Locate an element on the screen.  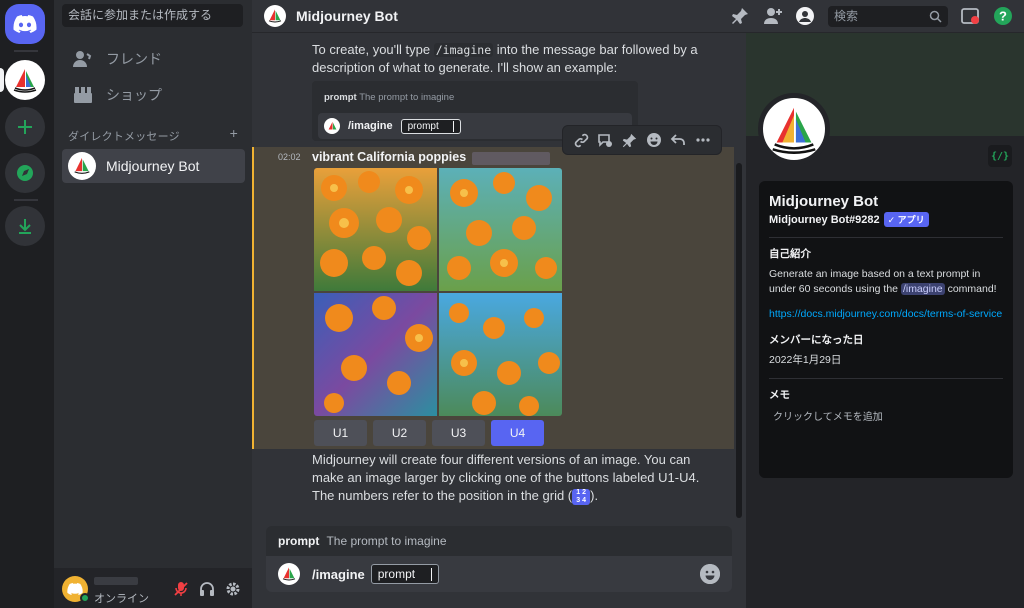
member-since-heading: メンバーになった日 is located at coordinates (816, 340).